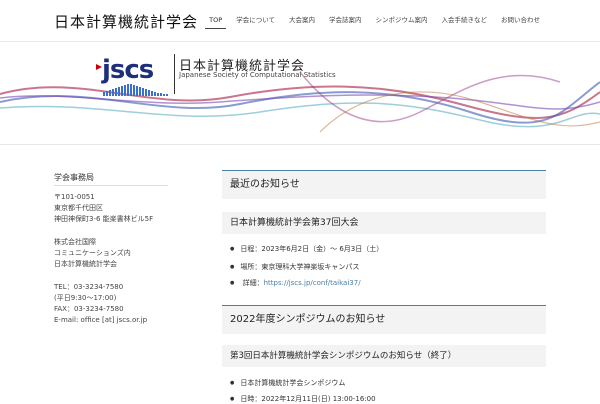  What do you see at coordinates (287, 383) in the screenshot?
I see `symposium-item-1: 日本計算機統計学会シンポジウム` at bounding box center [287, 383].